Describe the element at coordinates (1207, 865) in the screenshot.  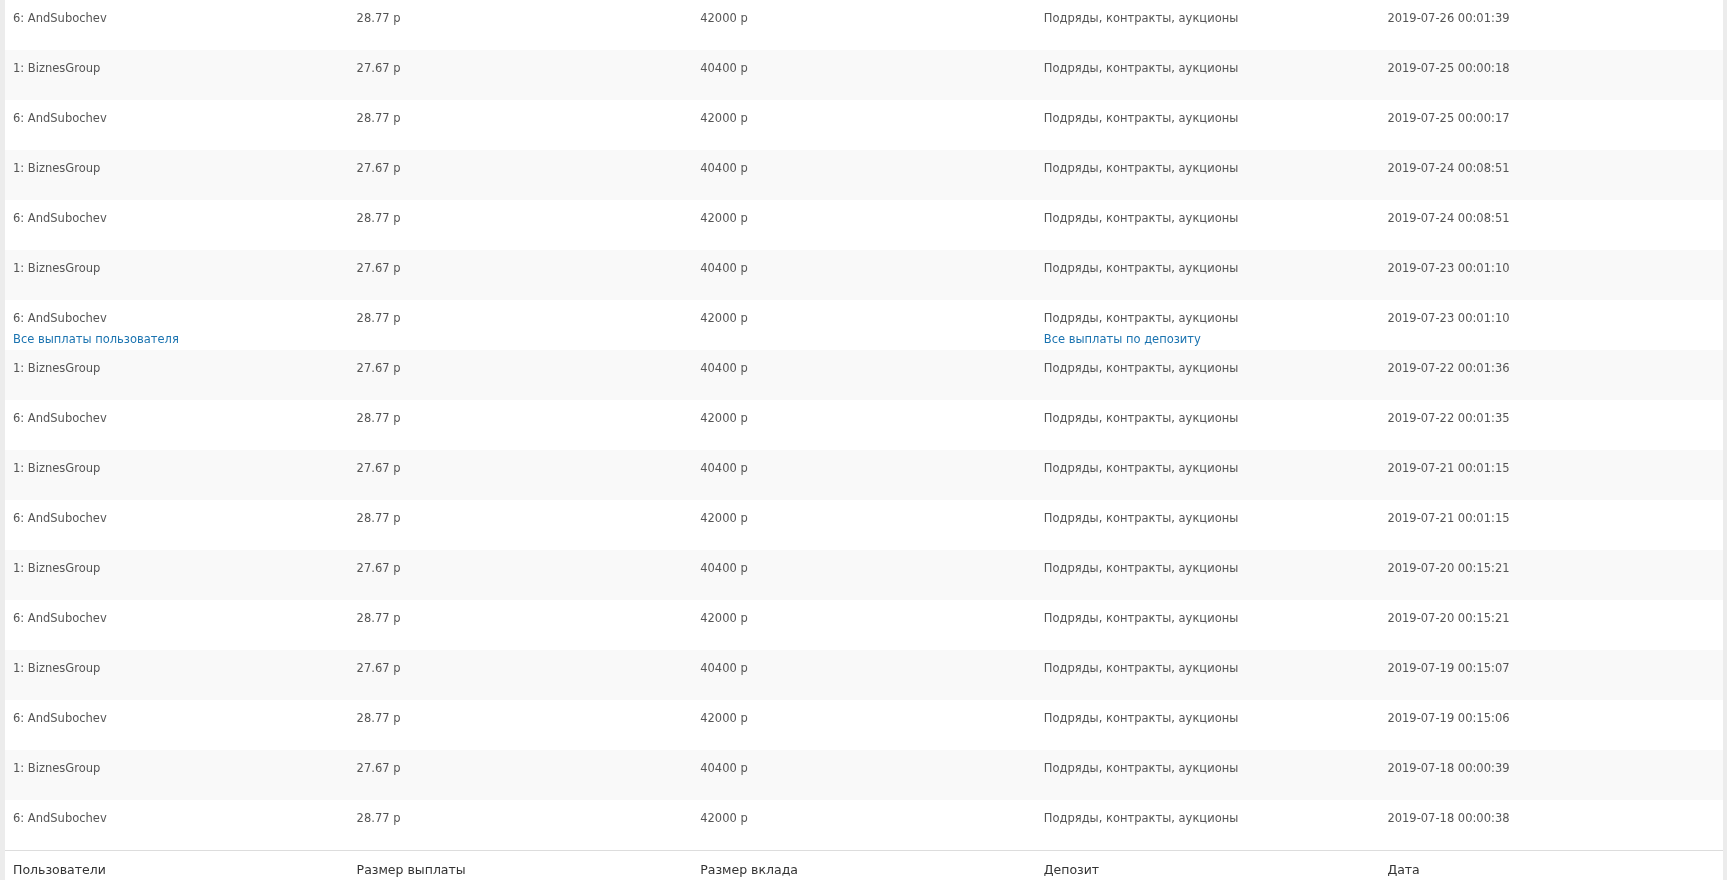
I see `column-header: Депозит` at that location.